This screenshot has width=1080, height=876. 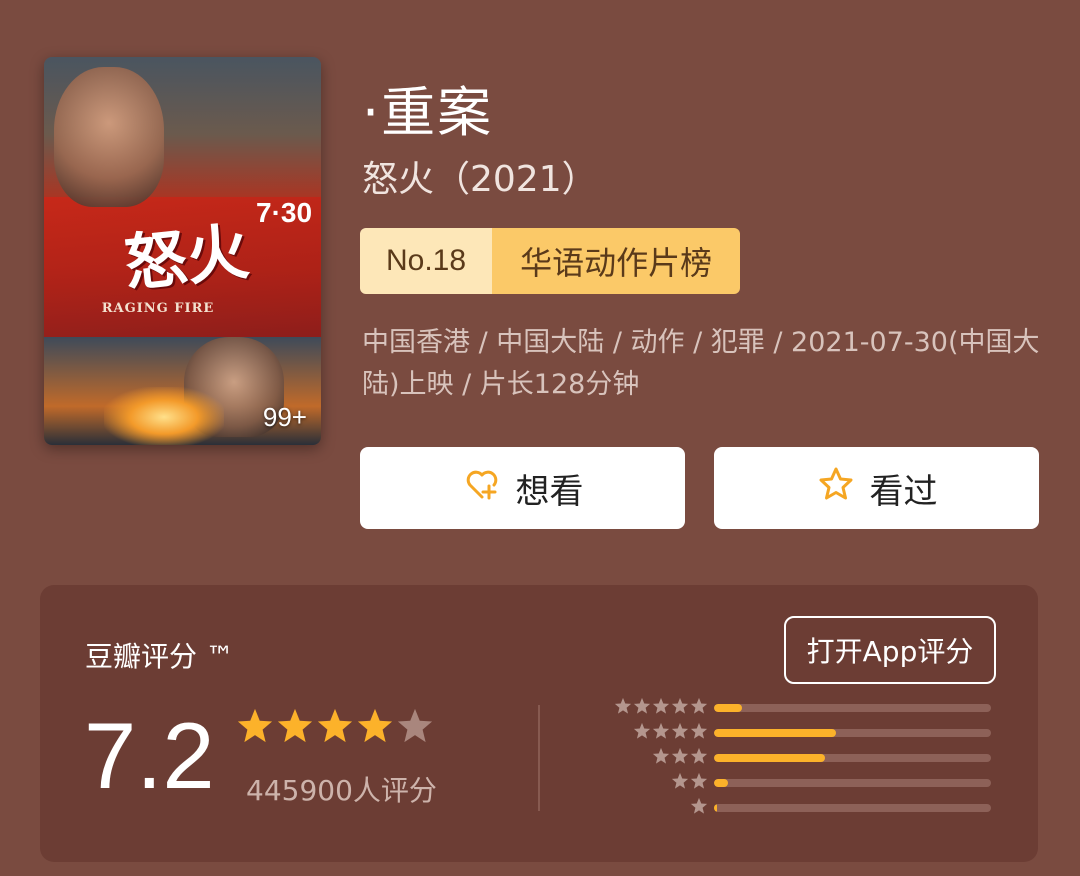 I want to click on movie-poster: 怒火 7·30 RAGING FIRE 99+, so click(x=182, y=251).